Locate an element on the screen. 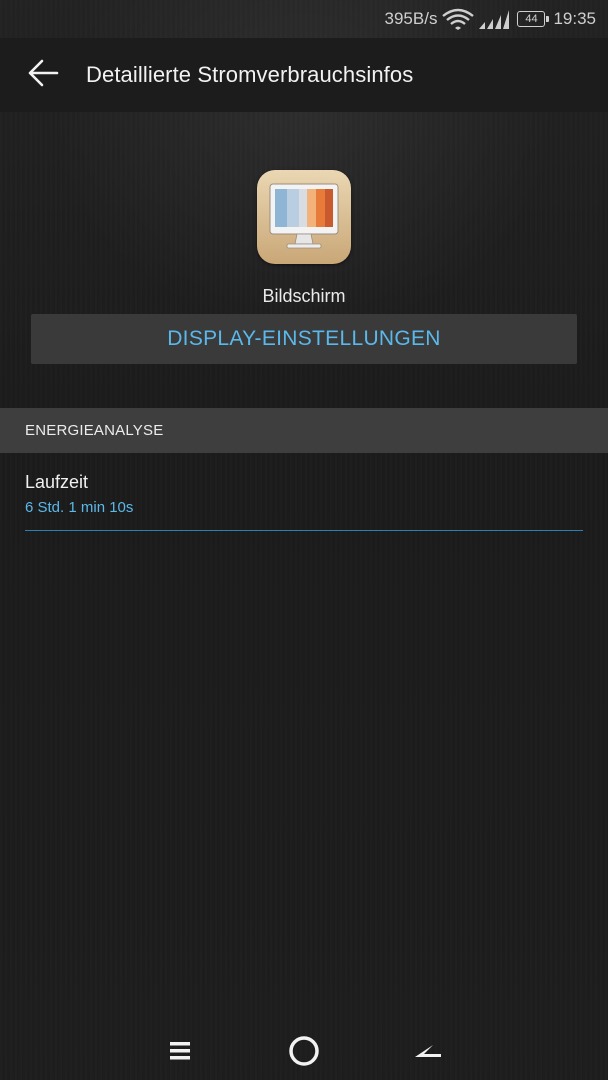  wifi-icon is located at coordinates (458, 19).